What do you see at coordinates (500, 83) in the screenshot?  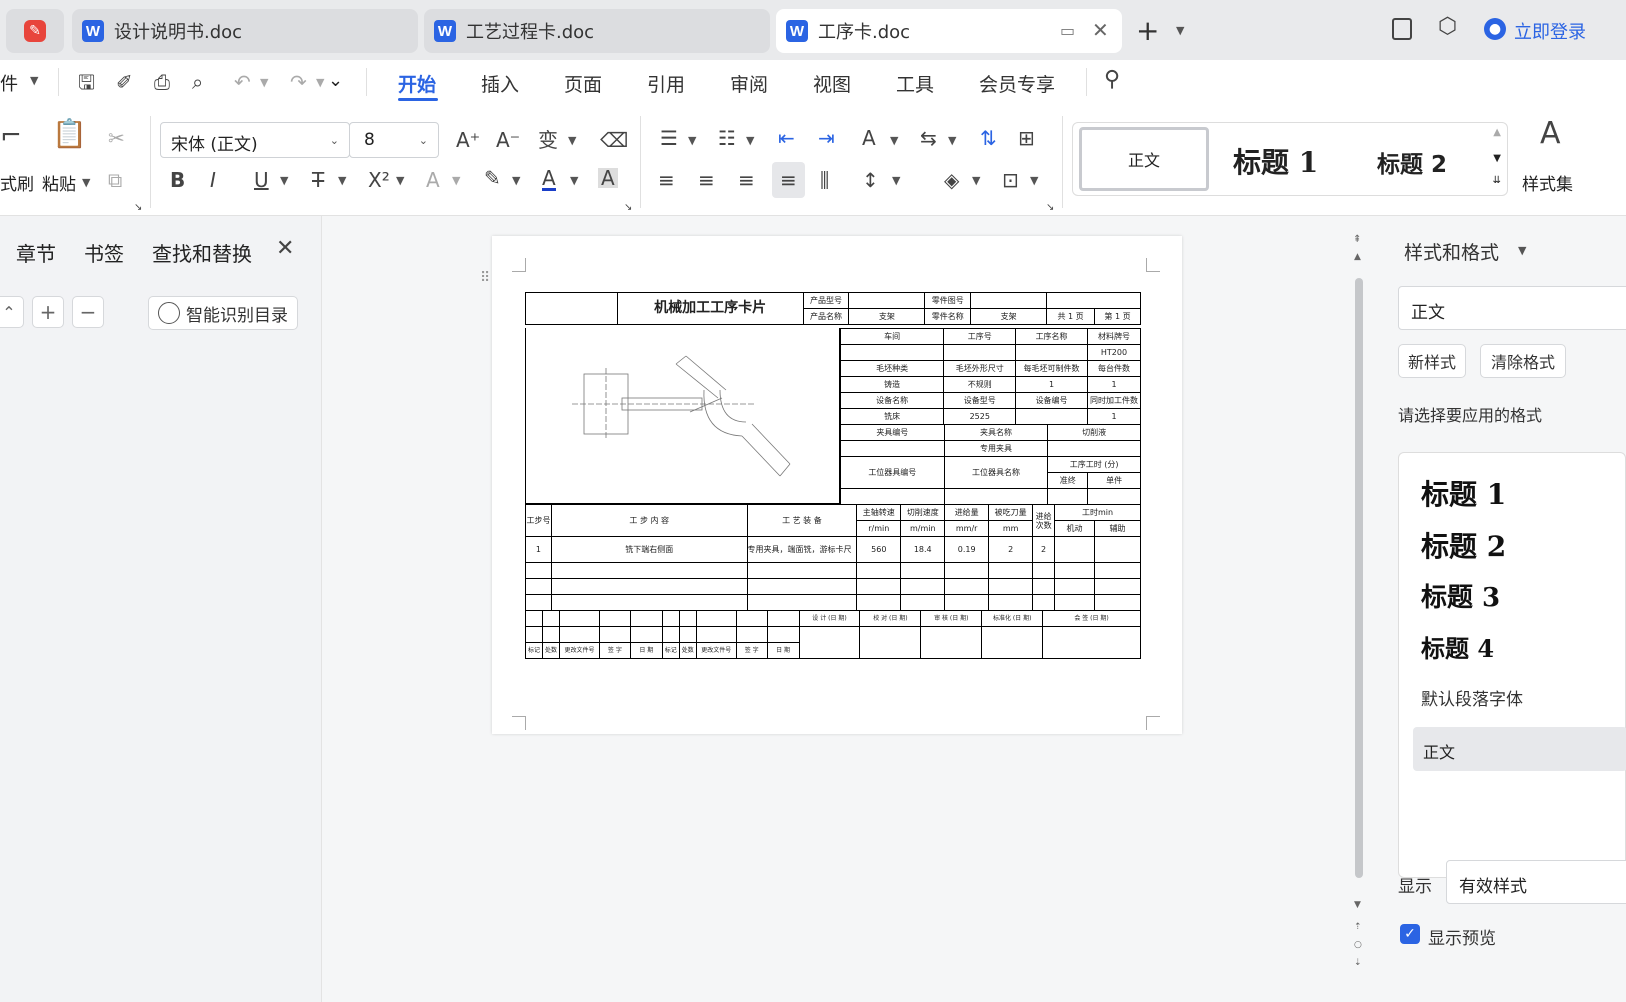 I see `menu-insert: 插入` at bounding box center [500, 83].